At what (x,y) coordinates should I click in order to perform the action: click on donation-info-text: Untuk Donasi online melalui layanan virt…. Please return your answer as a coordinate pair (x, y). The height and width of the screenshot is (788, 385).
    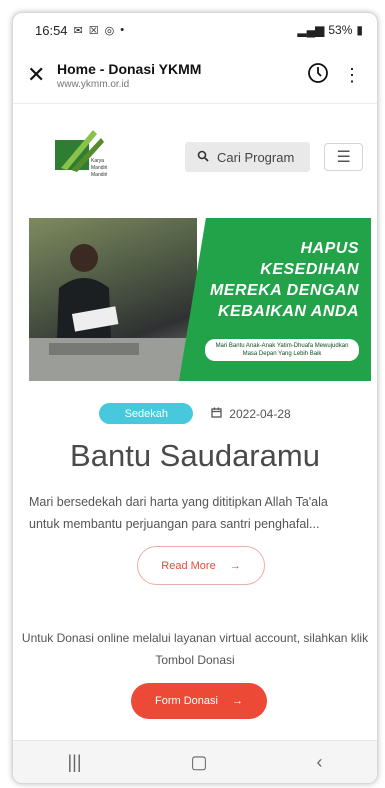
    Looking at the image, I should click on (195, 649).